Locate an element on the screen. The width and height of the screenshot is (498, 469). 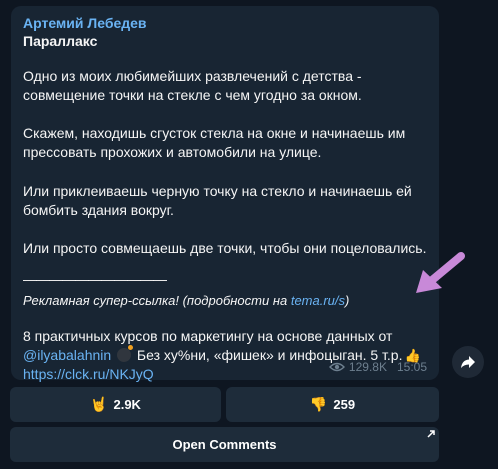
external-open-icon is located at coordinates (431, 434).